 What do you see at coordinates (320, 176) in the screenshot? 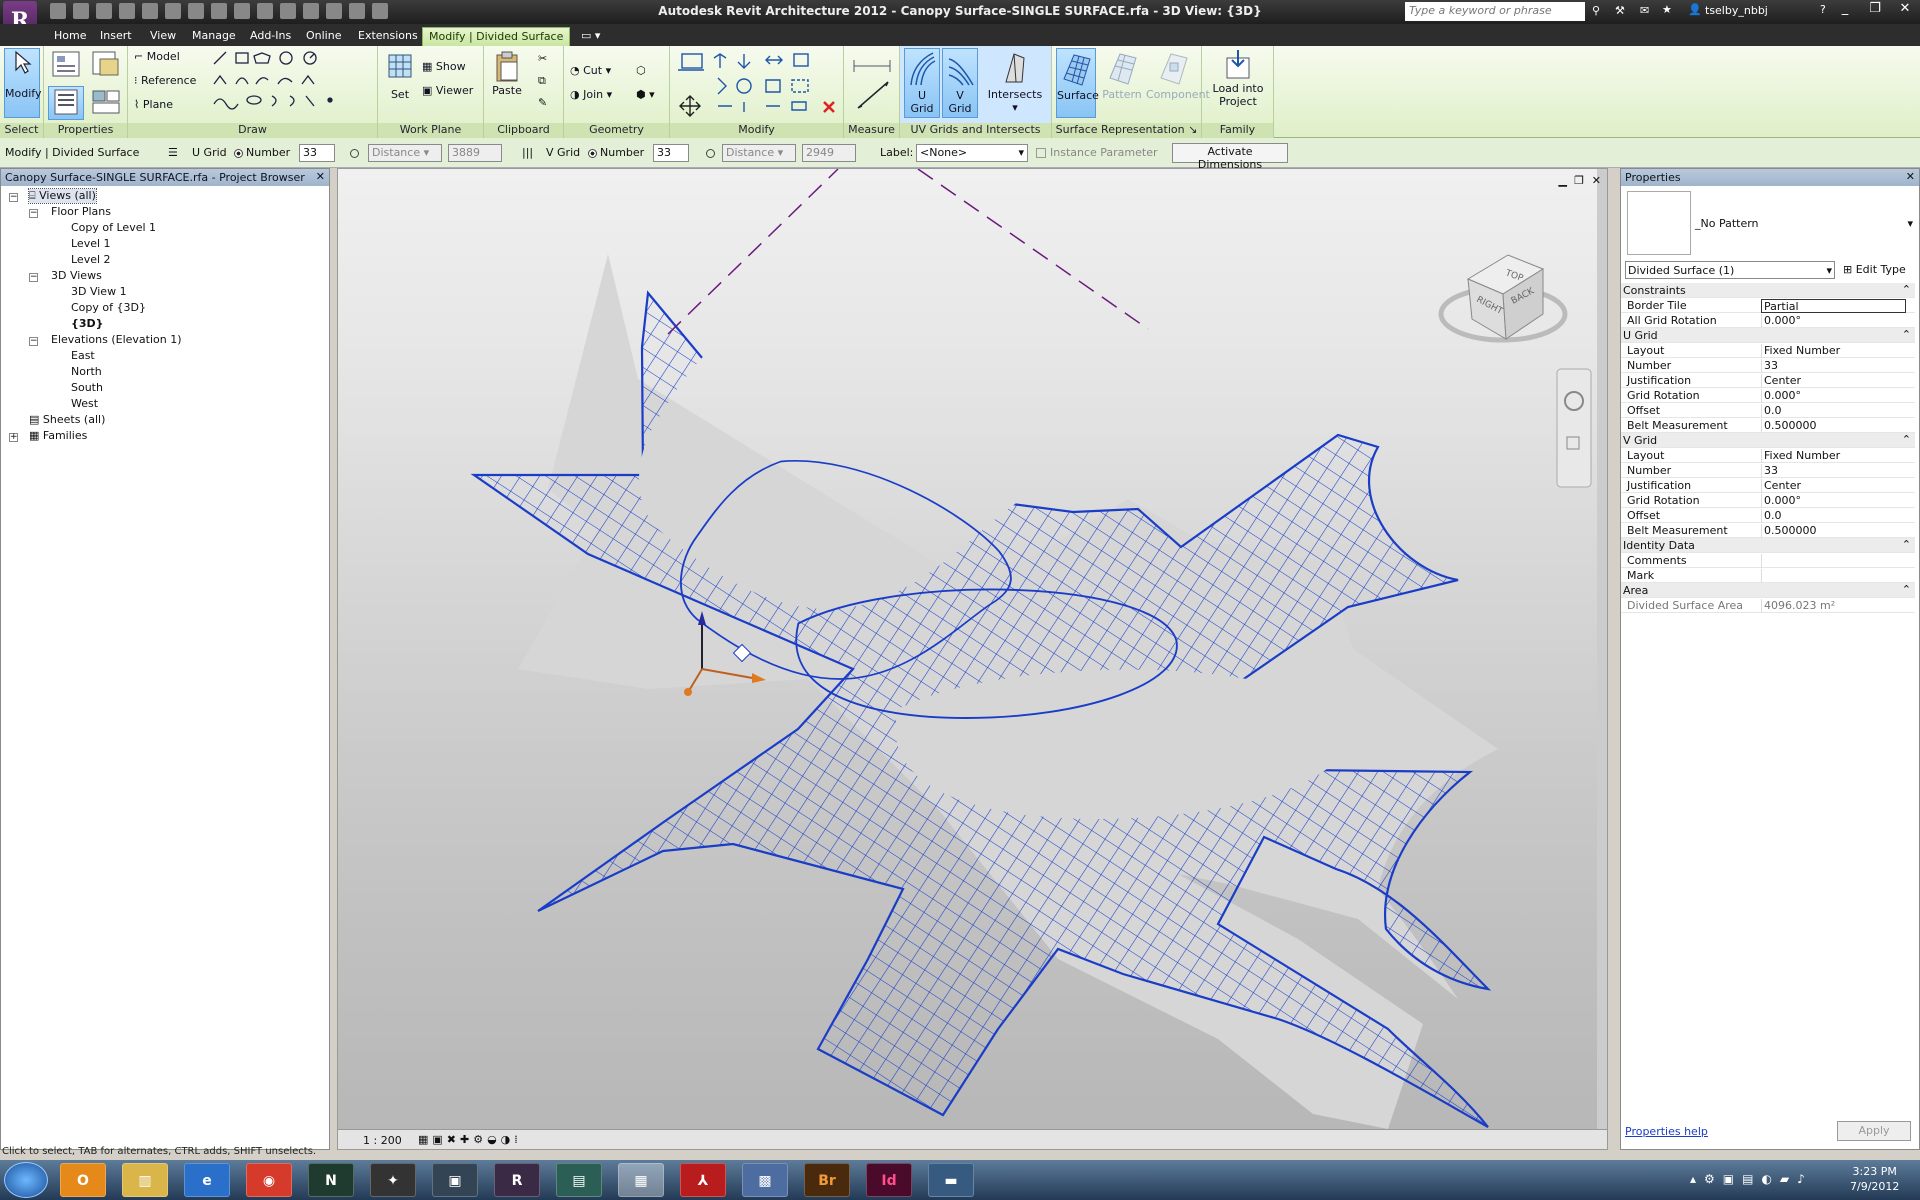
I see `close-icon: ✕` at bounding box center [320, 176].